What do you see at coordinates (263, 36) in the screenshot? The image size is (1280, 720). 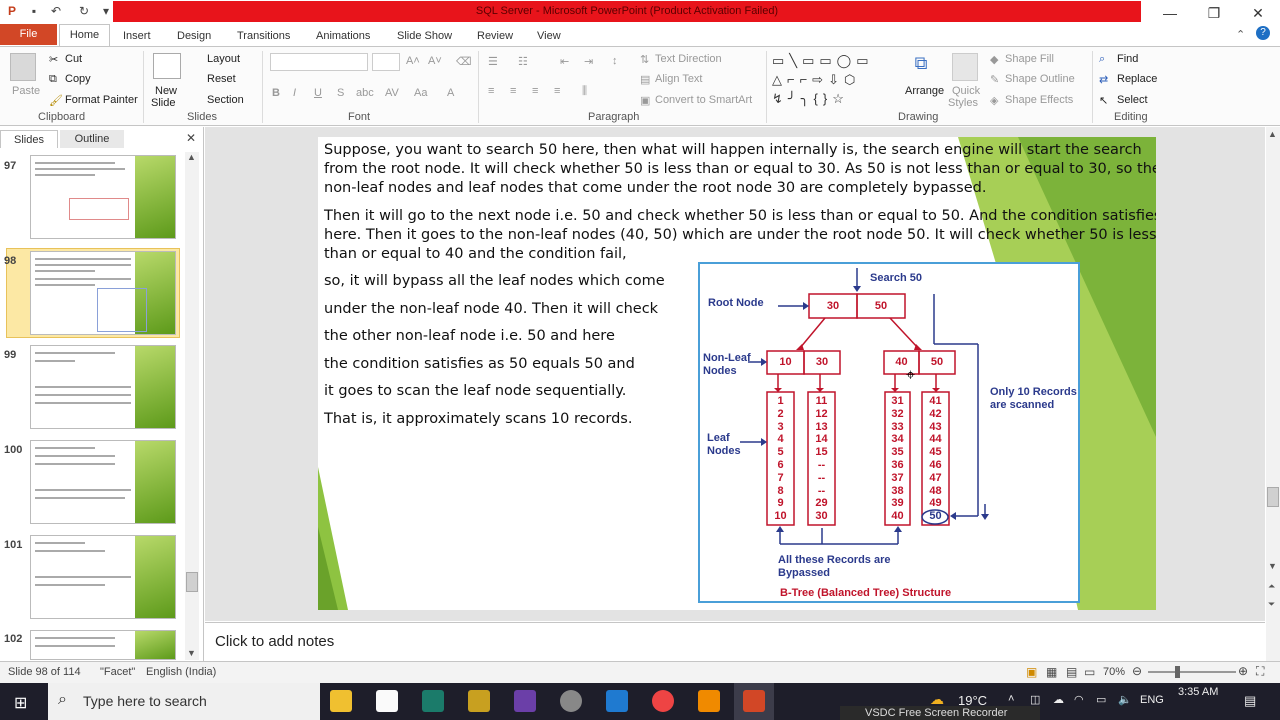 I see `tab-transitions: Transitions` at bounding box center [263, 36].